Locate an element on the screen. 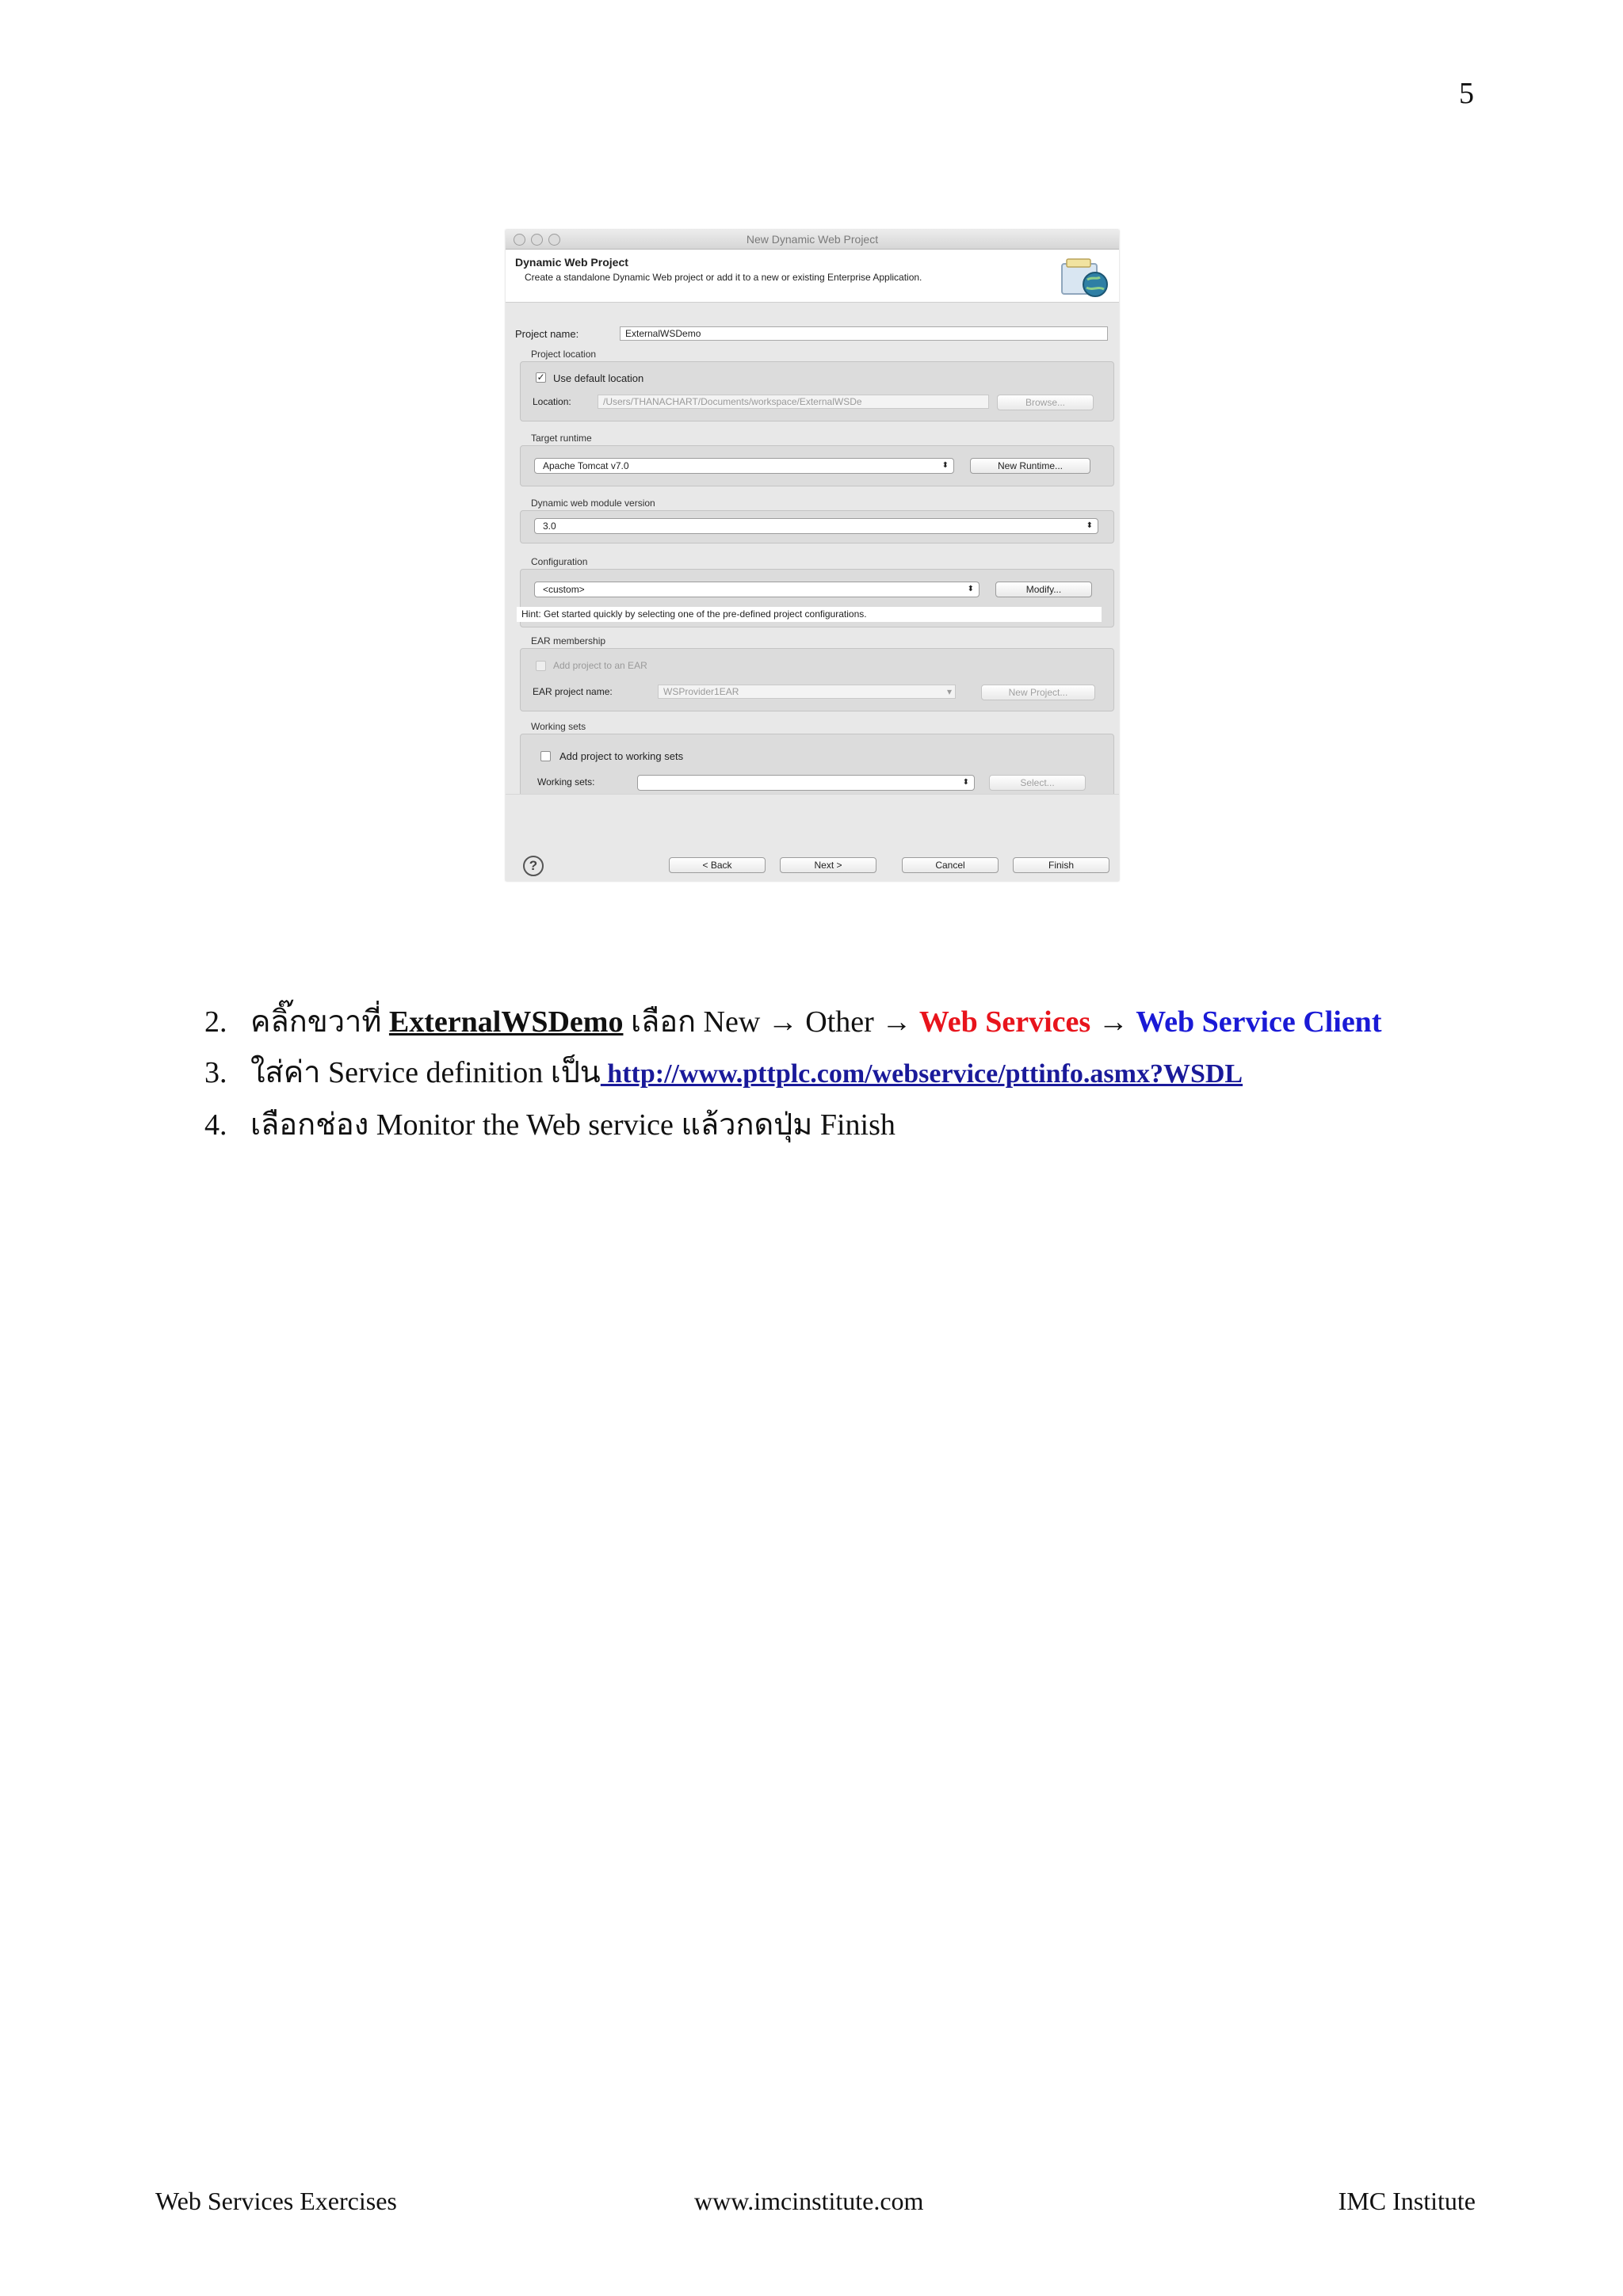 Image resolution: width=1623 pixels, height=2296 pixels. add-to-ear-label: Add project to an EAR is located at coordinates (600, 665).